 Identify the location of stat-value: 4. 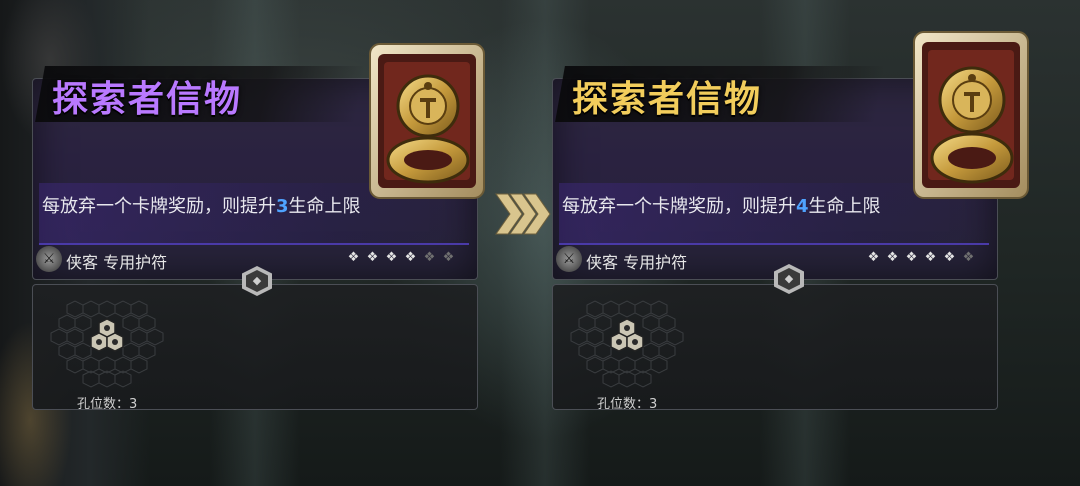
(802, 206).